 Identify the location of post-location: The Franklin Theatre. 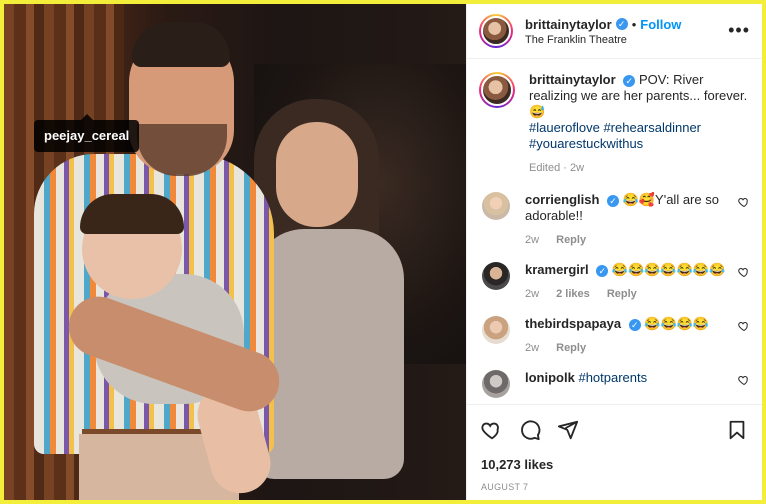
(637, 40).